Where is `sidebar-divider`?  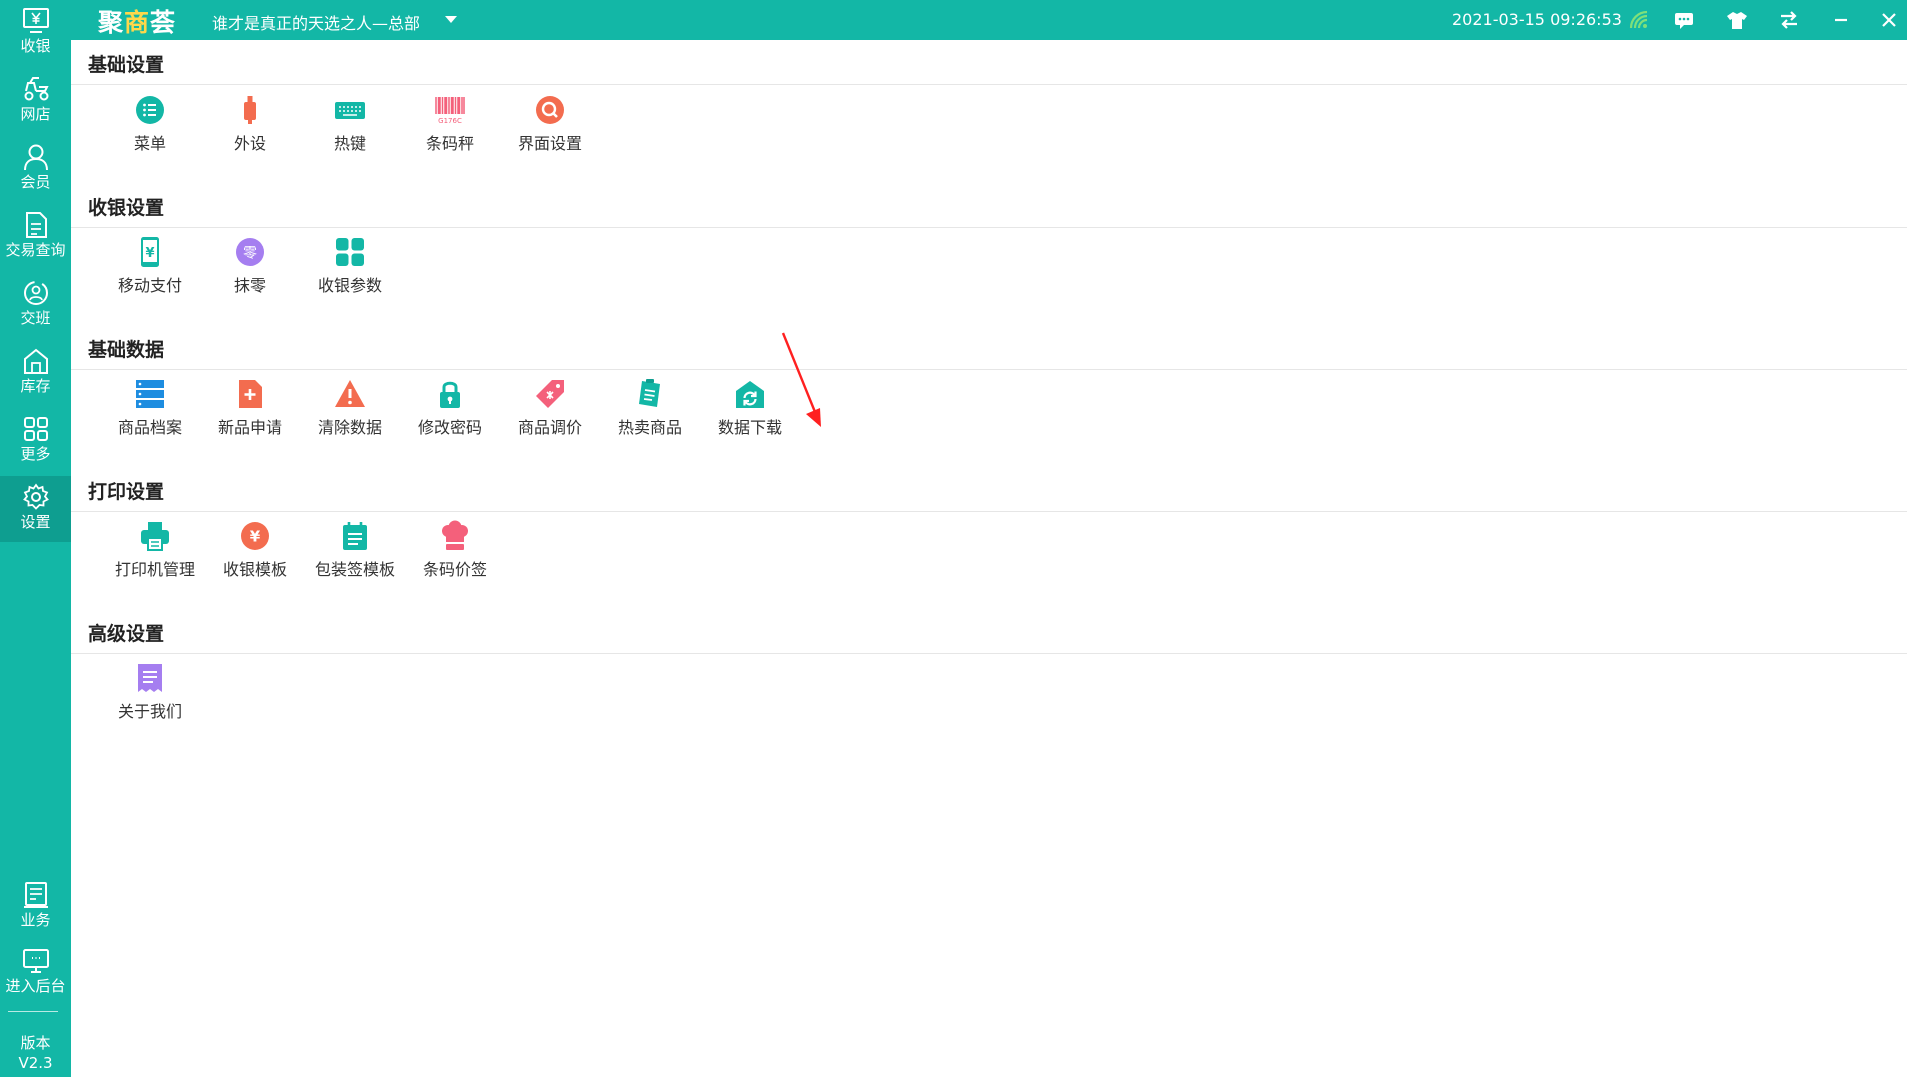 sidebar-divider is located at coordinates (33, 1011).